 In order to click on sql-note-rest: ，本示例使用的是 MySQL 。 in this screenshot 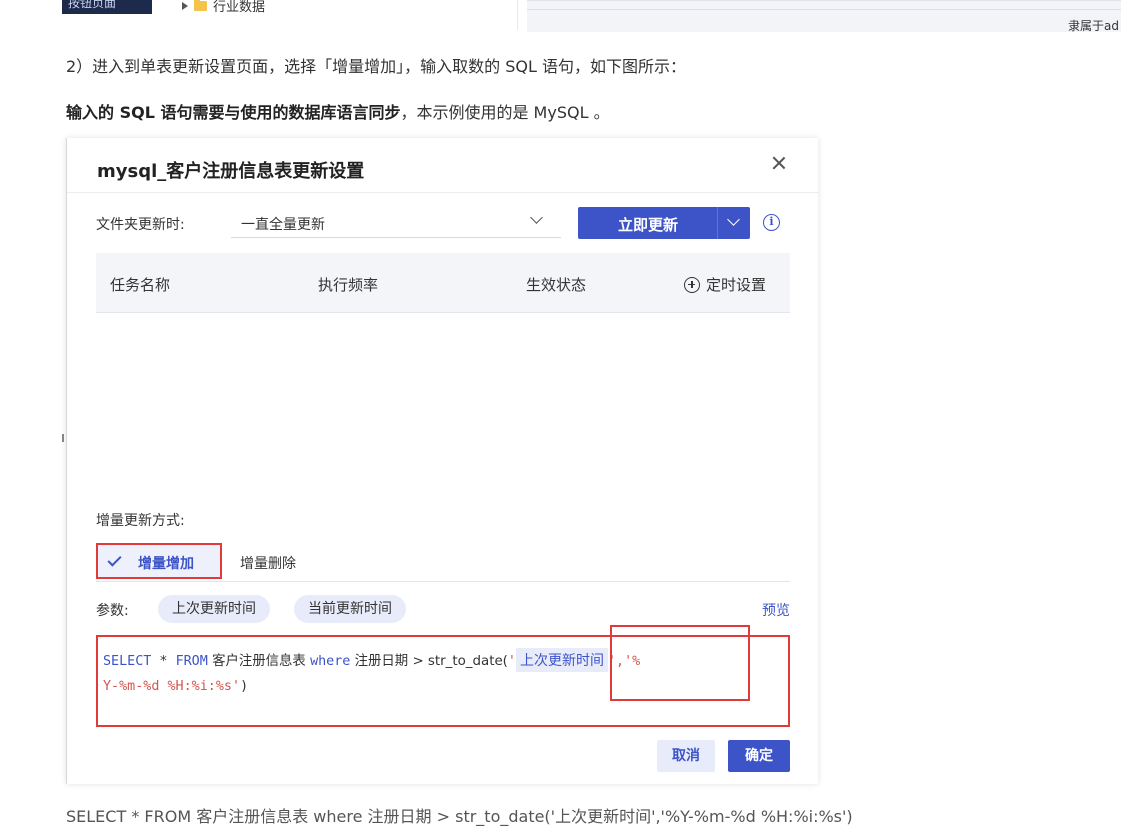, I will do `click(505, 112)`.